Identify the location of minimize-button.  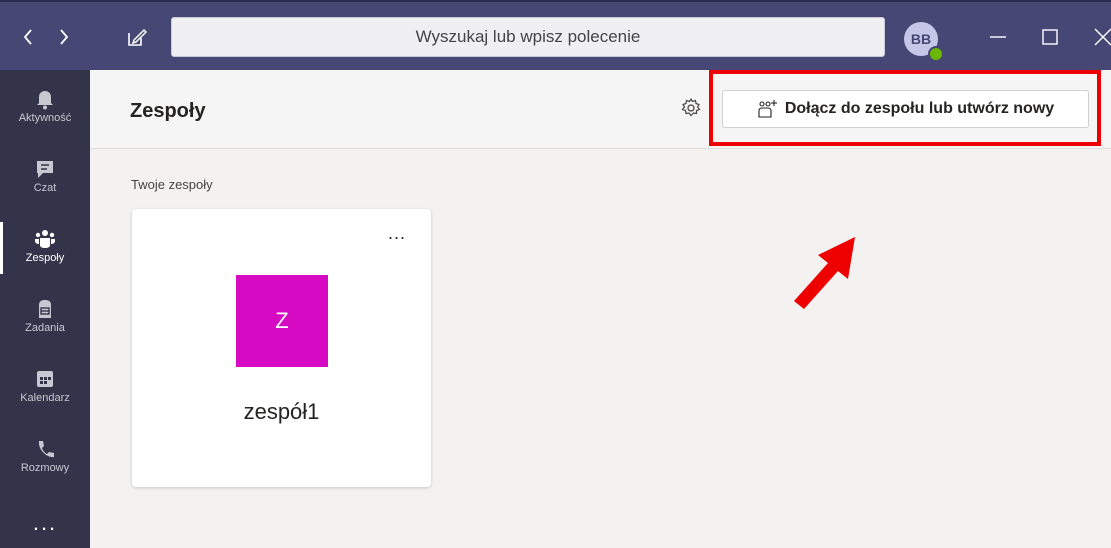
(998, 37).